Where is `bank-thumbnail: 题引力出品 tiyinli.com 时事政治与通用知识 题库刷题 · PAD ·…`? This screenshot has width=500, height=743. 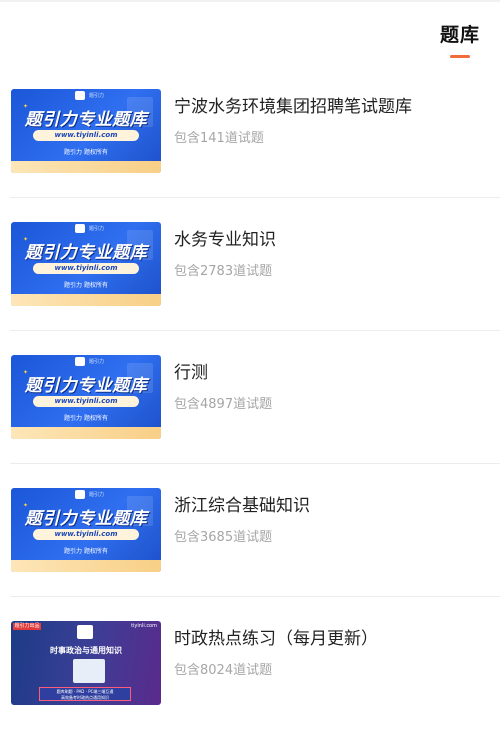
bank-thumbnail: 题引力出品 tiyinli.com 时事政治与通用知识 题库刷题 · PAD ·… is located at coordinates (86, 663).